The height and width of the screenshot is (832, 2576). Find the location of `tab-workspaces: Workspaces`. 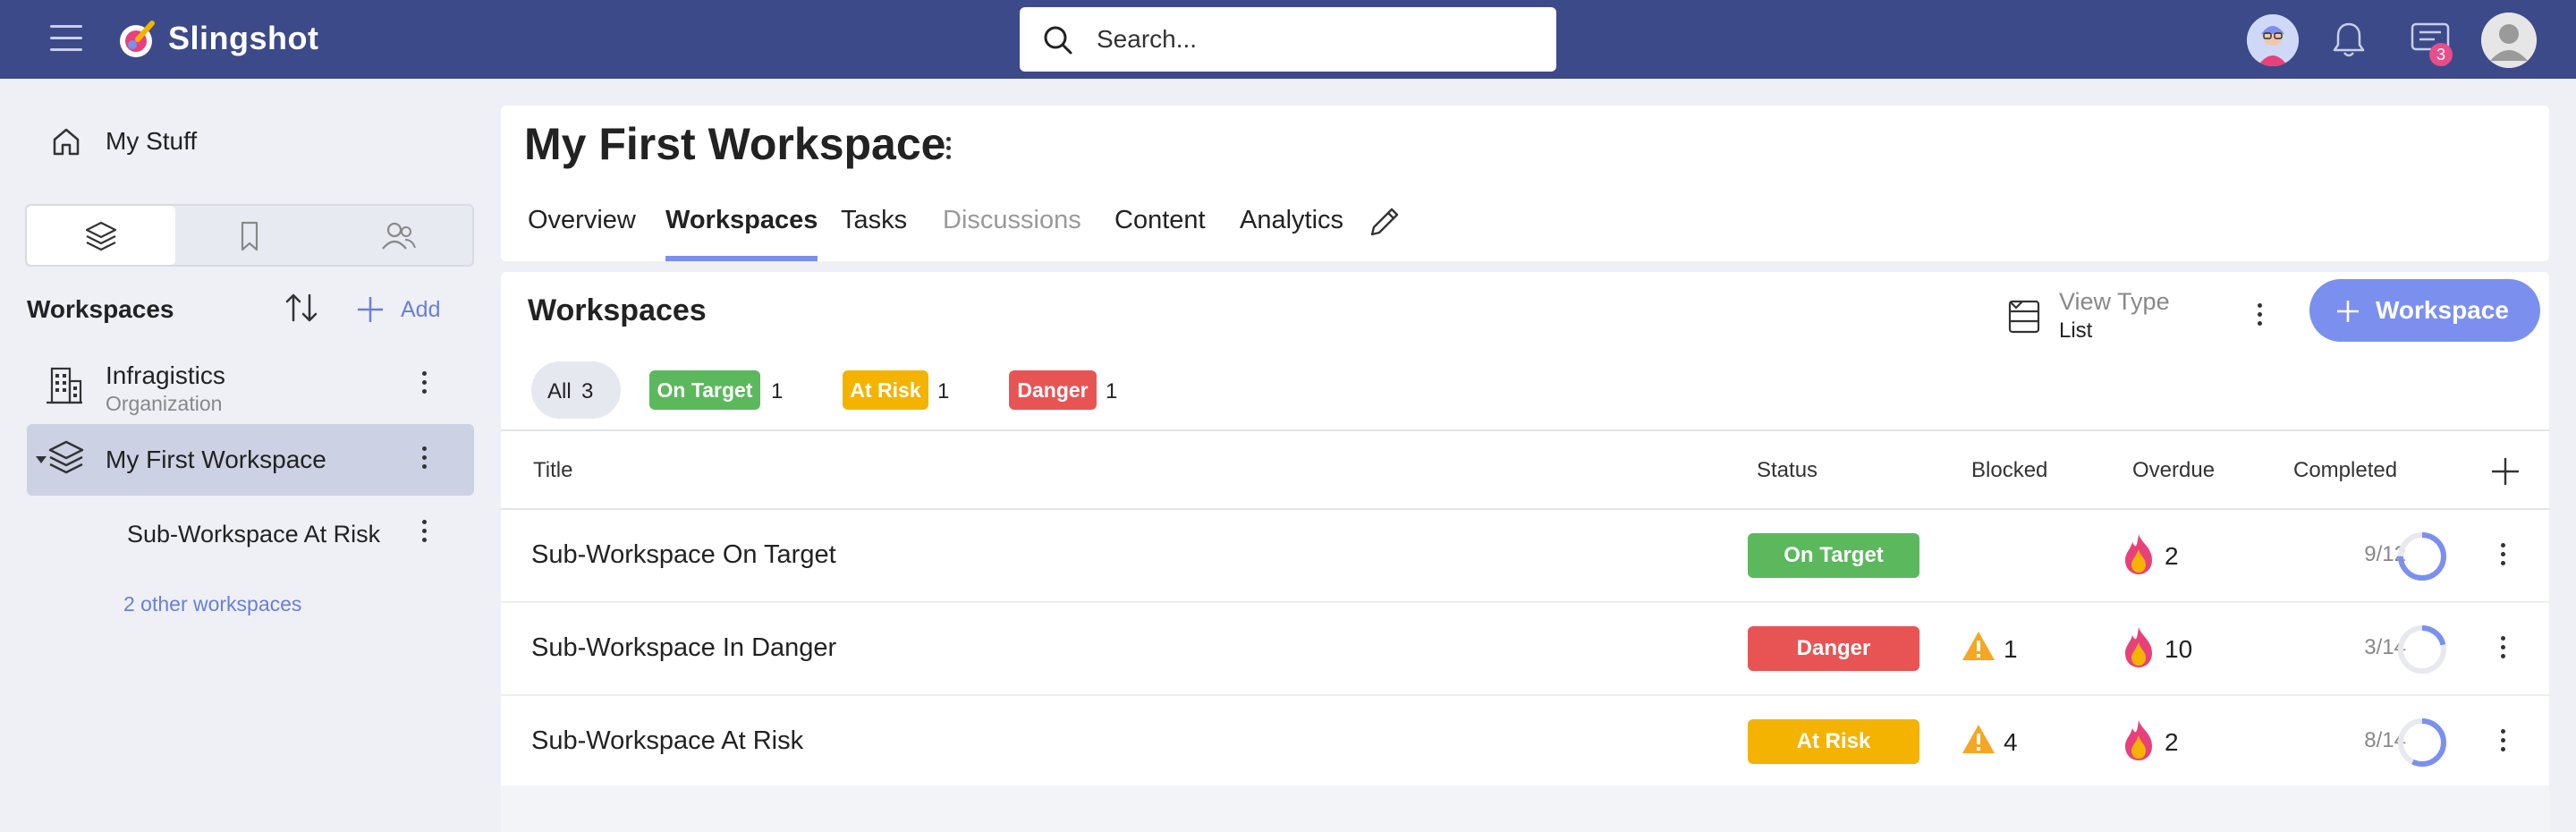

tab-workspaces: Workspaces is located at coordinates (741, 233).